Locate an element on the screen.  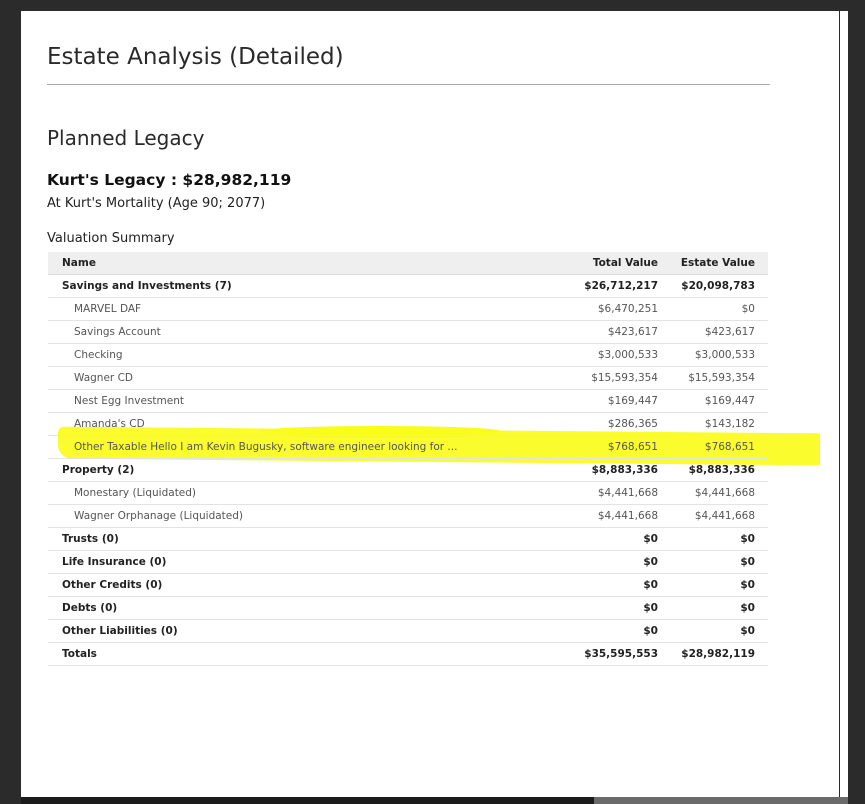
row-estate-value: $423,617 is located at coordinates (729, 332).